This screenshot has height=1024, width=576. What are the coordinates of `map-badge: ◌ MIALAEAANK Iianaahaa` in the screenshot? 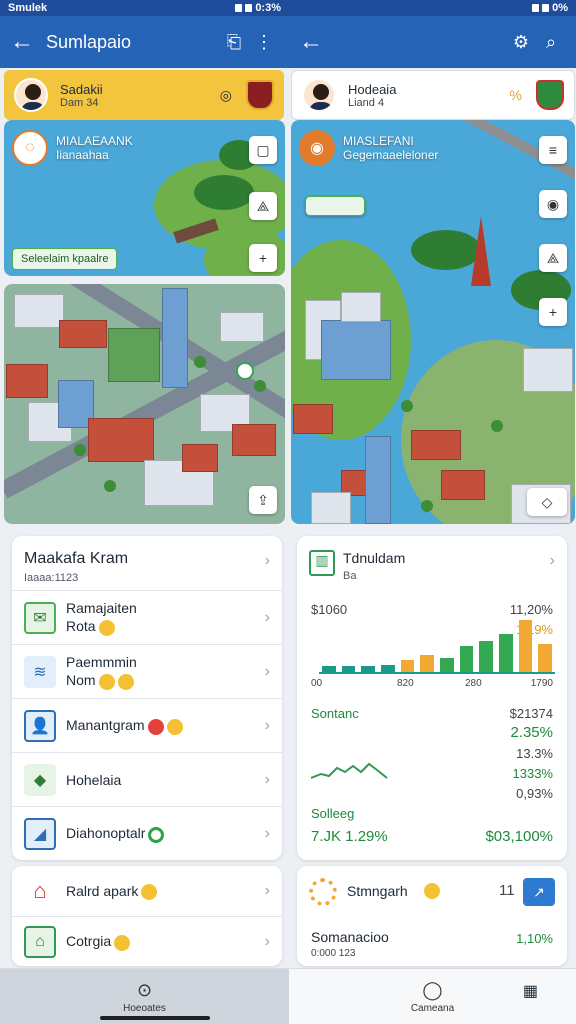 It's located at (72, 148).